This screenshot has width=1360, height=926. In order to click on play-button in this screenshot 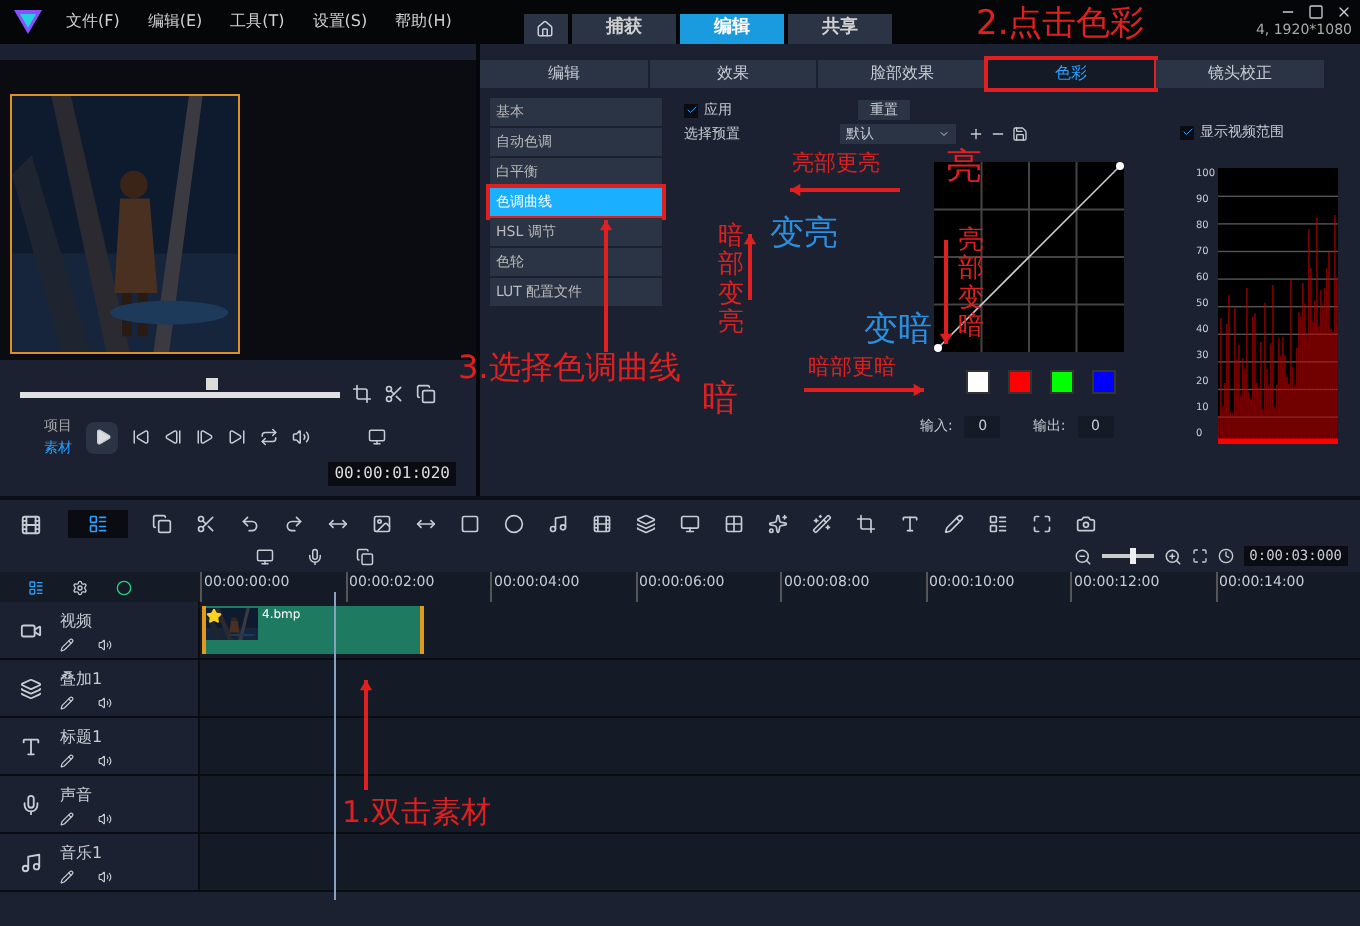, I will do `click(102, 437)`.